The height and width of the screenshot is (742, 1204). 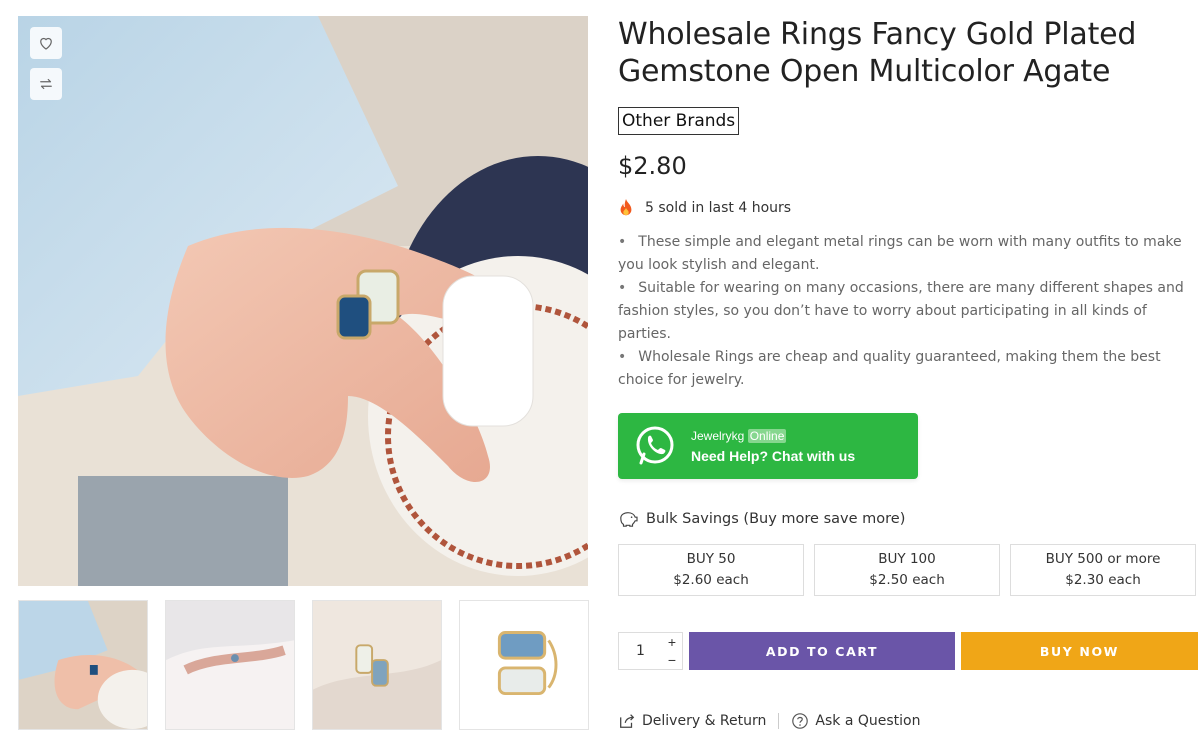 What do you see at coordinates (907, 559) in the screenshot?
I see `tier-qty: BUY 100` at bounding box center [907, 559].